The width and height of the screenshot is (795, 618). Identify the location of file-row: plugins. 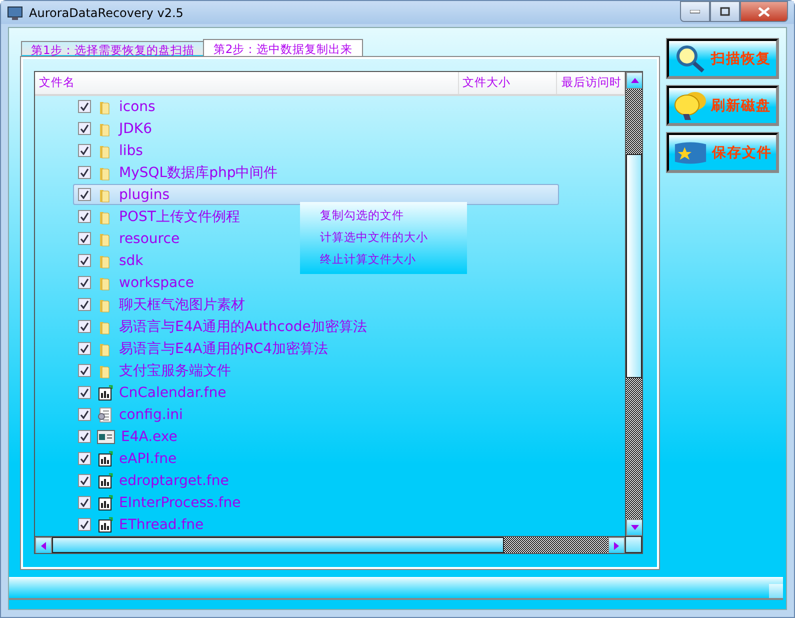
(316, 194).